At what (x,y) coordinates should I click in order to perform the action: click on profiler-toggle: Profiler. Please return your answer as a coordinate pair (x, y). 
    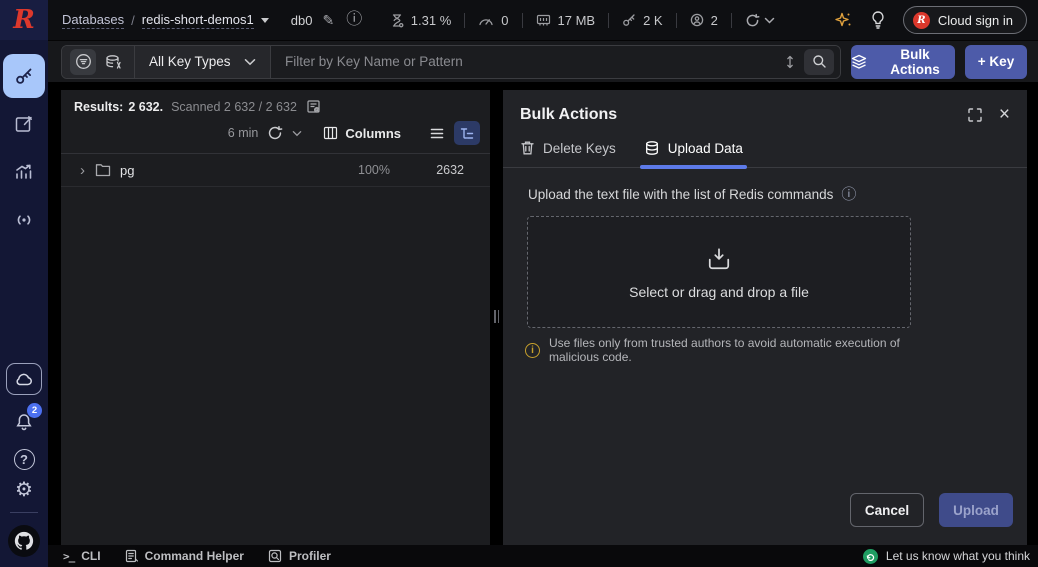
    Looking at the image, I should click on (299, 556).